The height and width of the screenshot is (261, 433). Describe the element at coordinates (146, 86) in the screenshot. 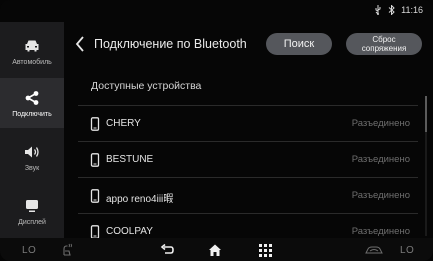

I see `section-title: Доступные устройства` at that location.